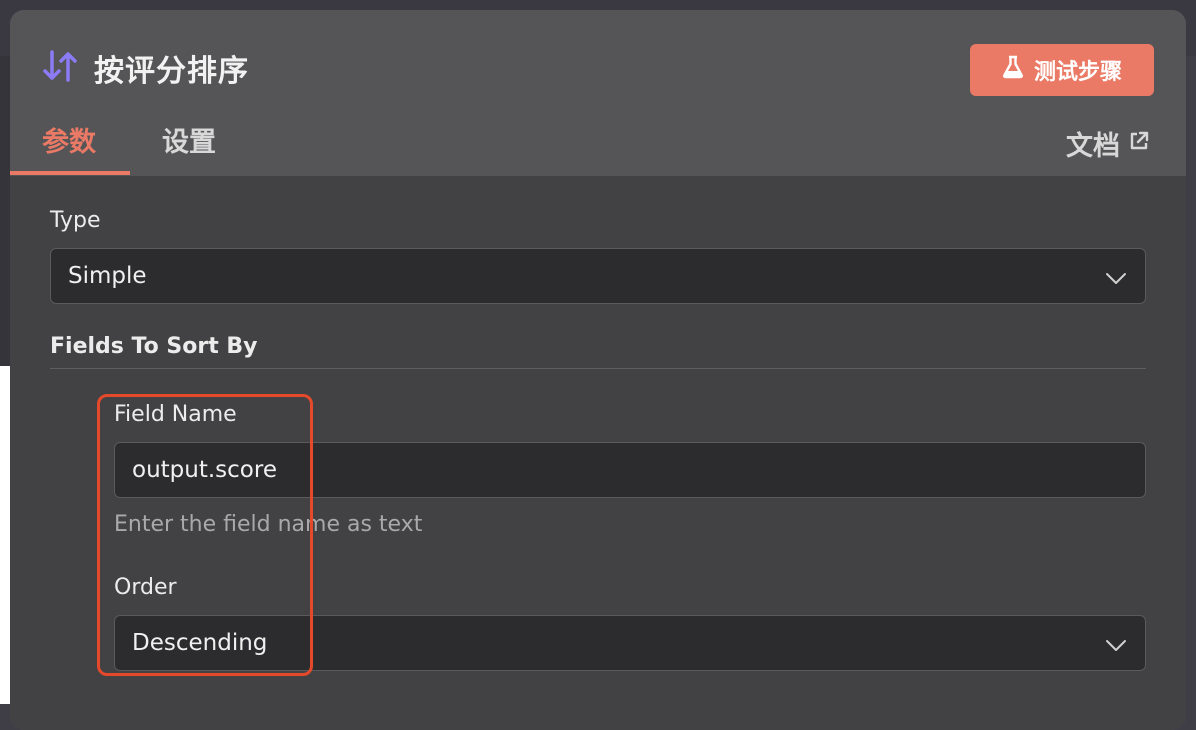  What do you see at coordinates (107, 276) in the screenshot?
I see `type-select-value: Simple` at bounding box center [107, 276].